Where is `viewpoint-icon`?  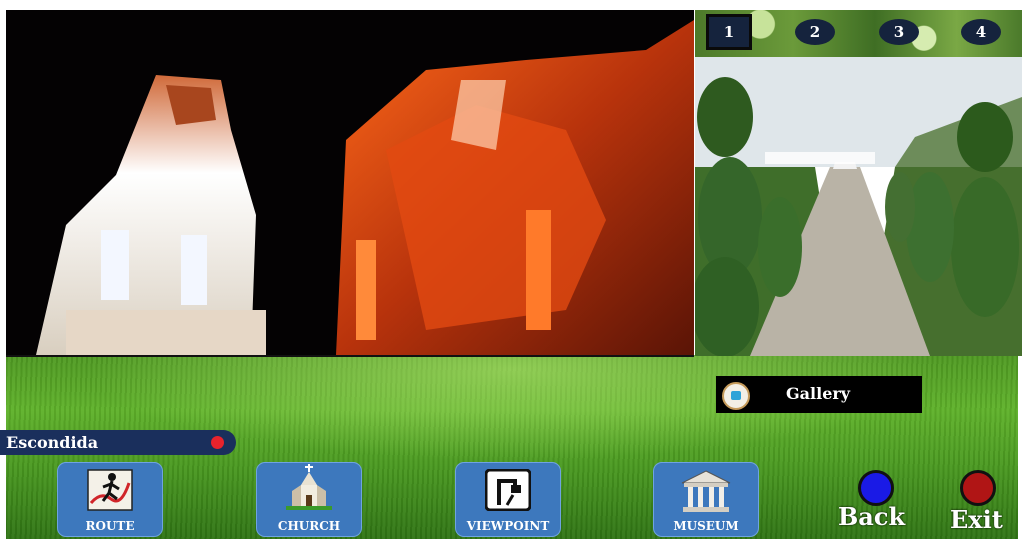
viewpoint-icon is located at coordinates (508, 490).